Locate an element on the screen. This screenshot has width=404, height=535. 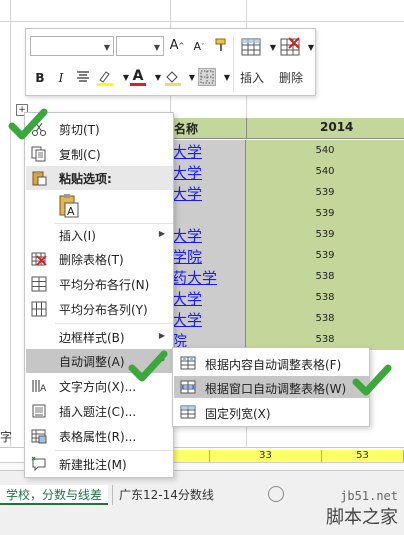
paste-keep-text-only-icon: A is located at coordinates (69, 206).